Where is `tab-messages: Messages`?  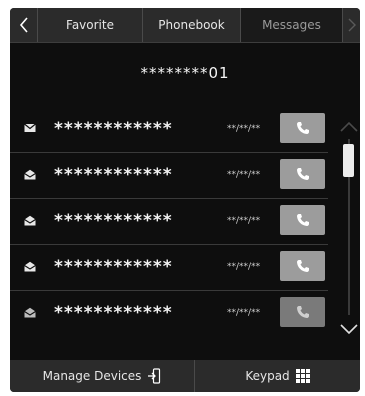
tab-messages: Messages is located at coordinates (291, 25).